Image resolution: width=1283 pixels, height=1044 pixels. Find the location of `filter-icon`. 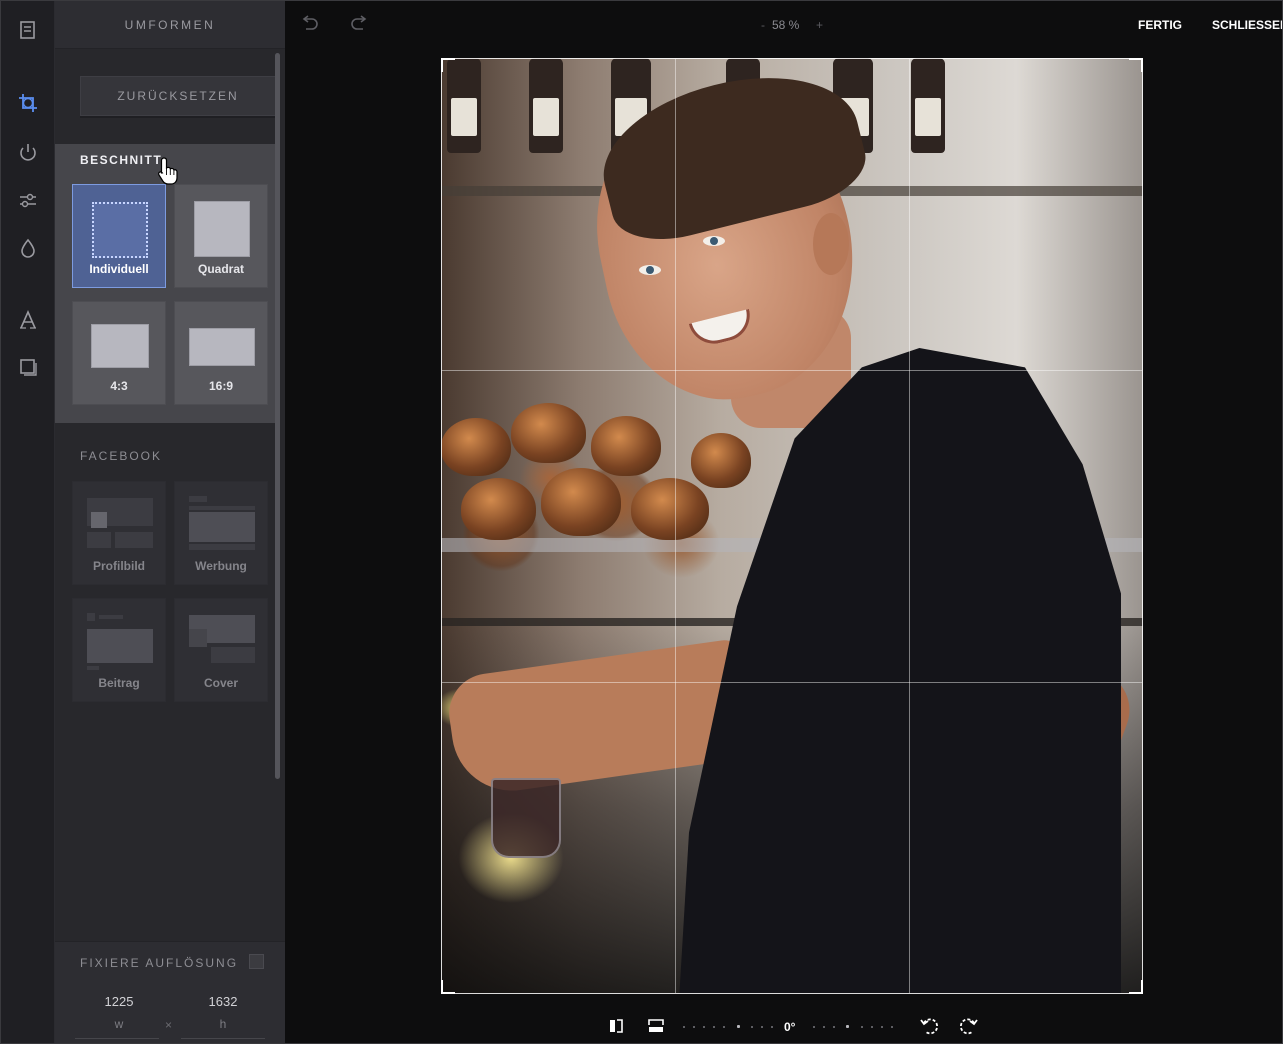

filter-icon is located at coordinates (28, 152).